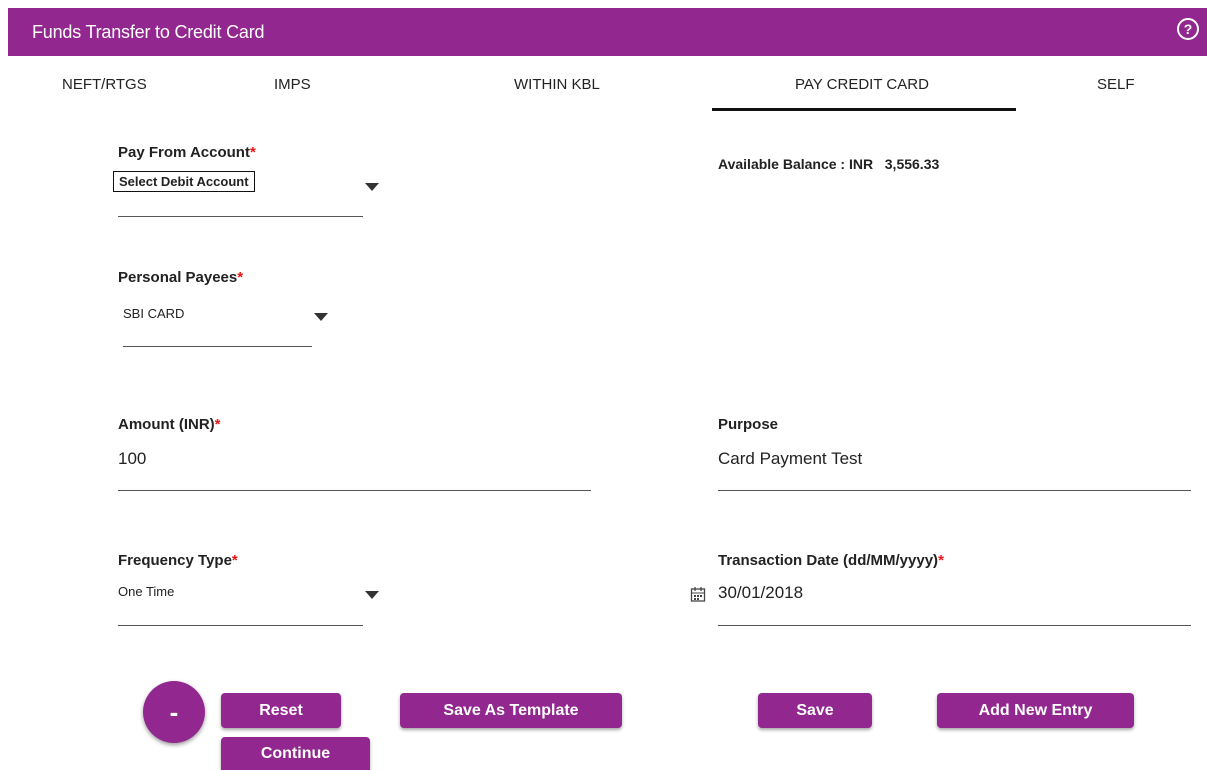 The width and height of the screenshot is (1207, 770). I want to click on continue-button: Continue, so click(295, 753).